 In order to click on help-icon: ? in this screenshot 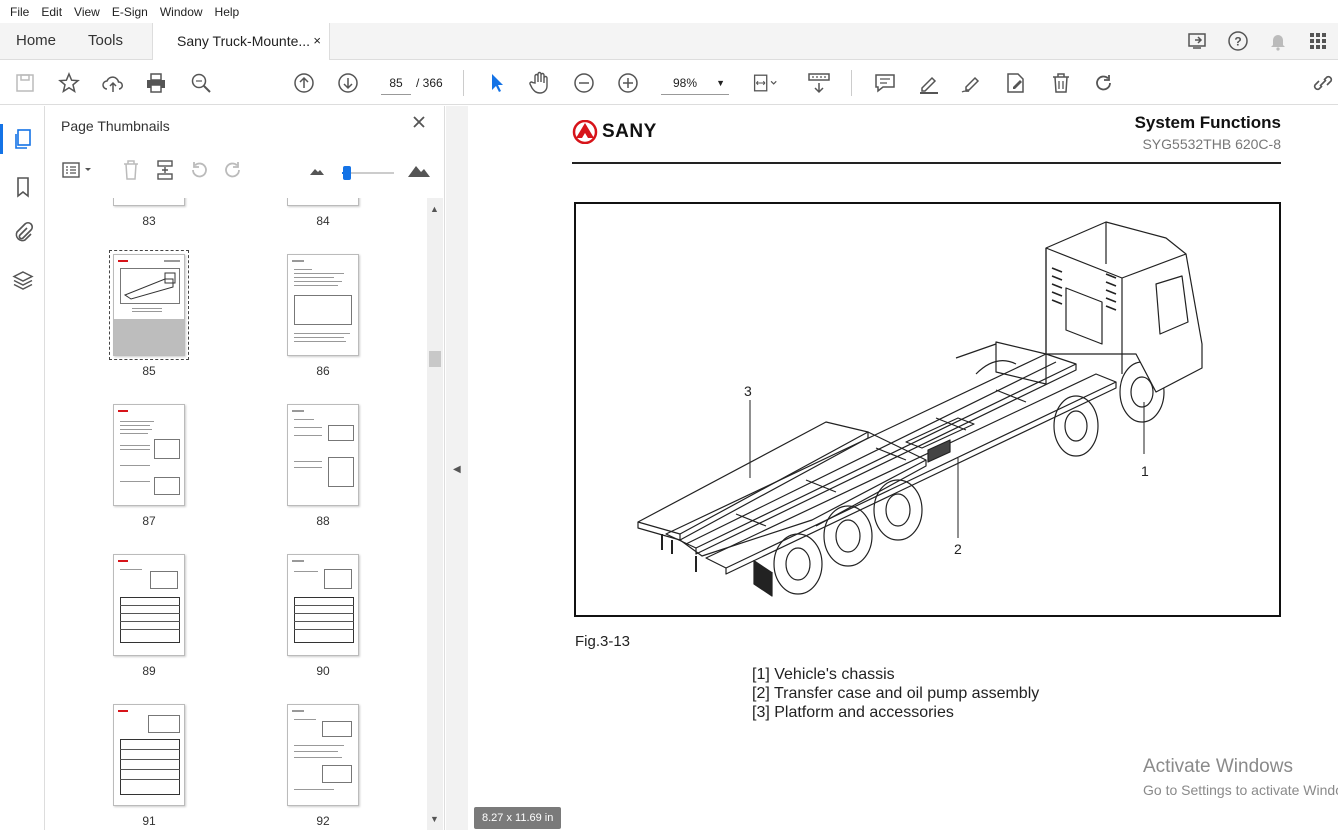, I will do `click(1238, 41)`.